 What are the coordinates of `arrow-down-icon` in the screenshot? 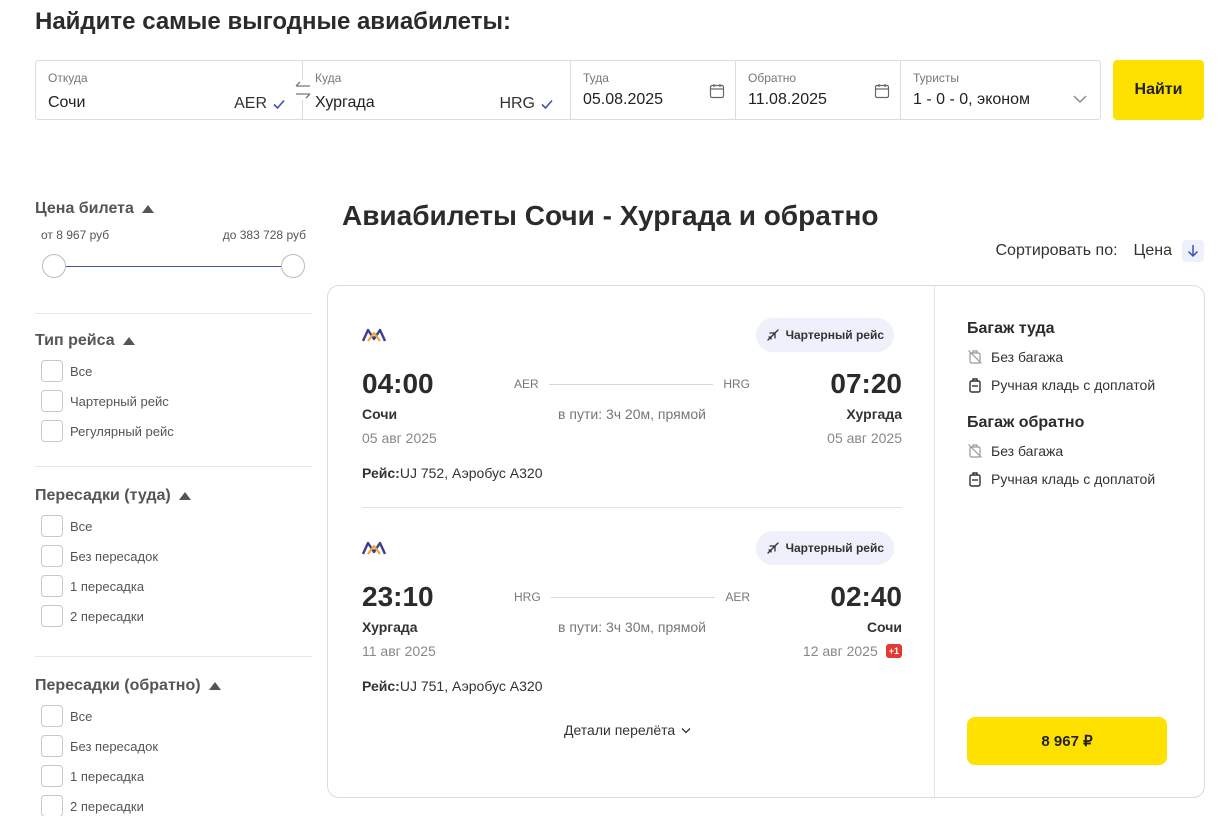 It's located at (1193, 251).